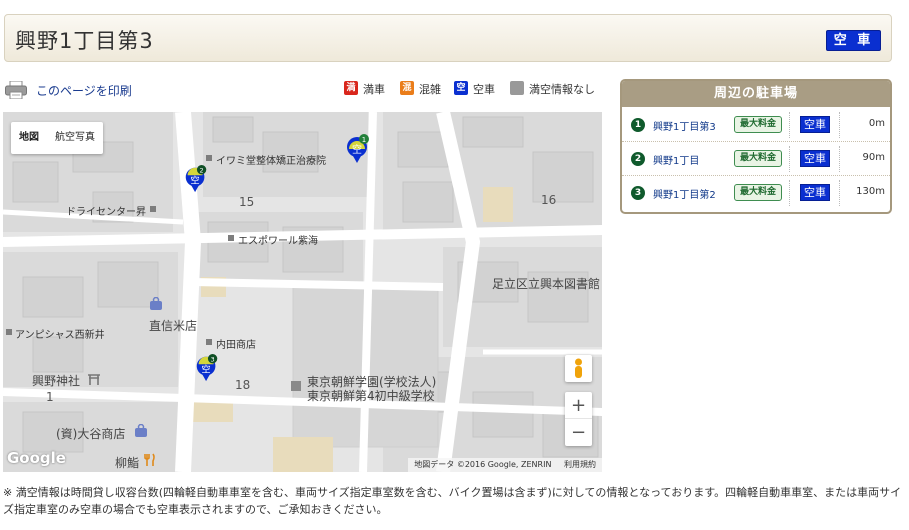 Image resolution: width=909 pixels, height=530 pixels. What do you see at coordinates (60, 335) in the screenshot?
I see `map-label: アンピシャス西新井` at bounding box center [60, 335].